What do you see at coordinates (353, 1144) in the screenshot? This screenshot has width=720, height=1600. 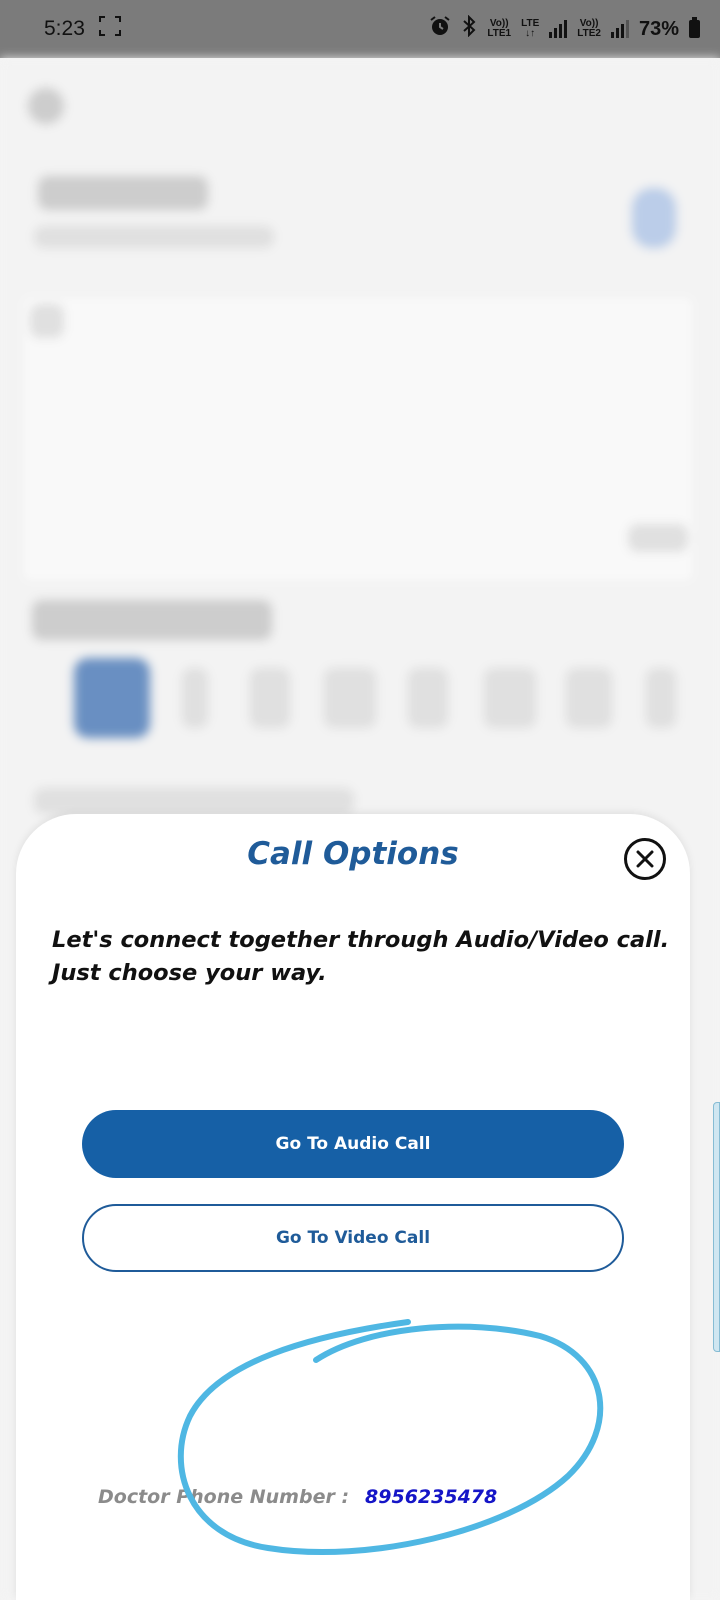 I see `audio-call-button: Go To Audio Call` at bounding box center [353, 1144].